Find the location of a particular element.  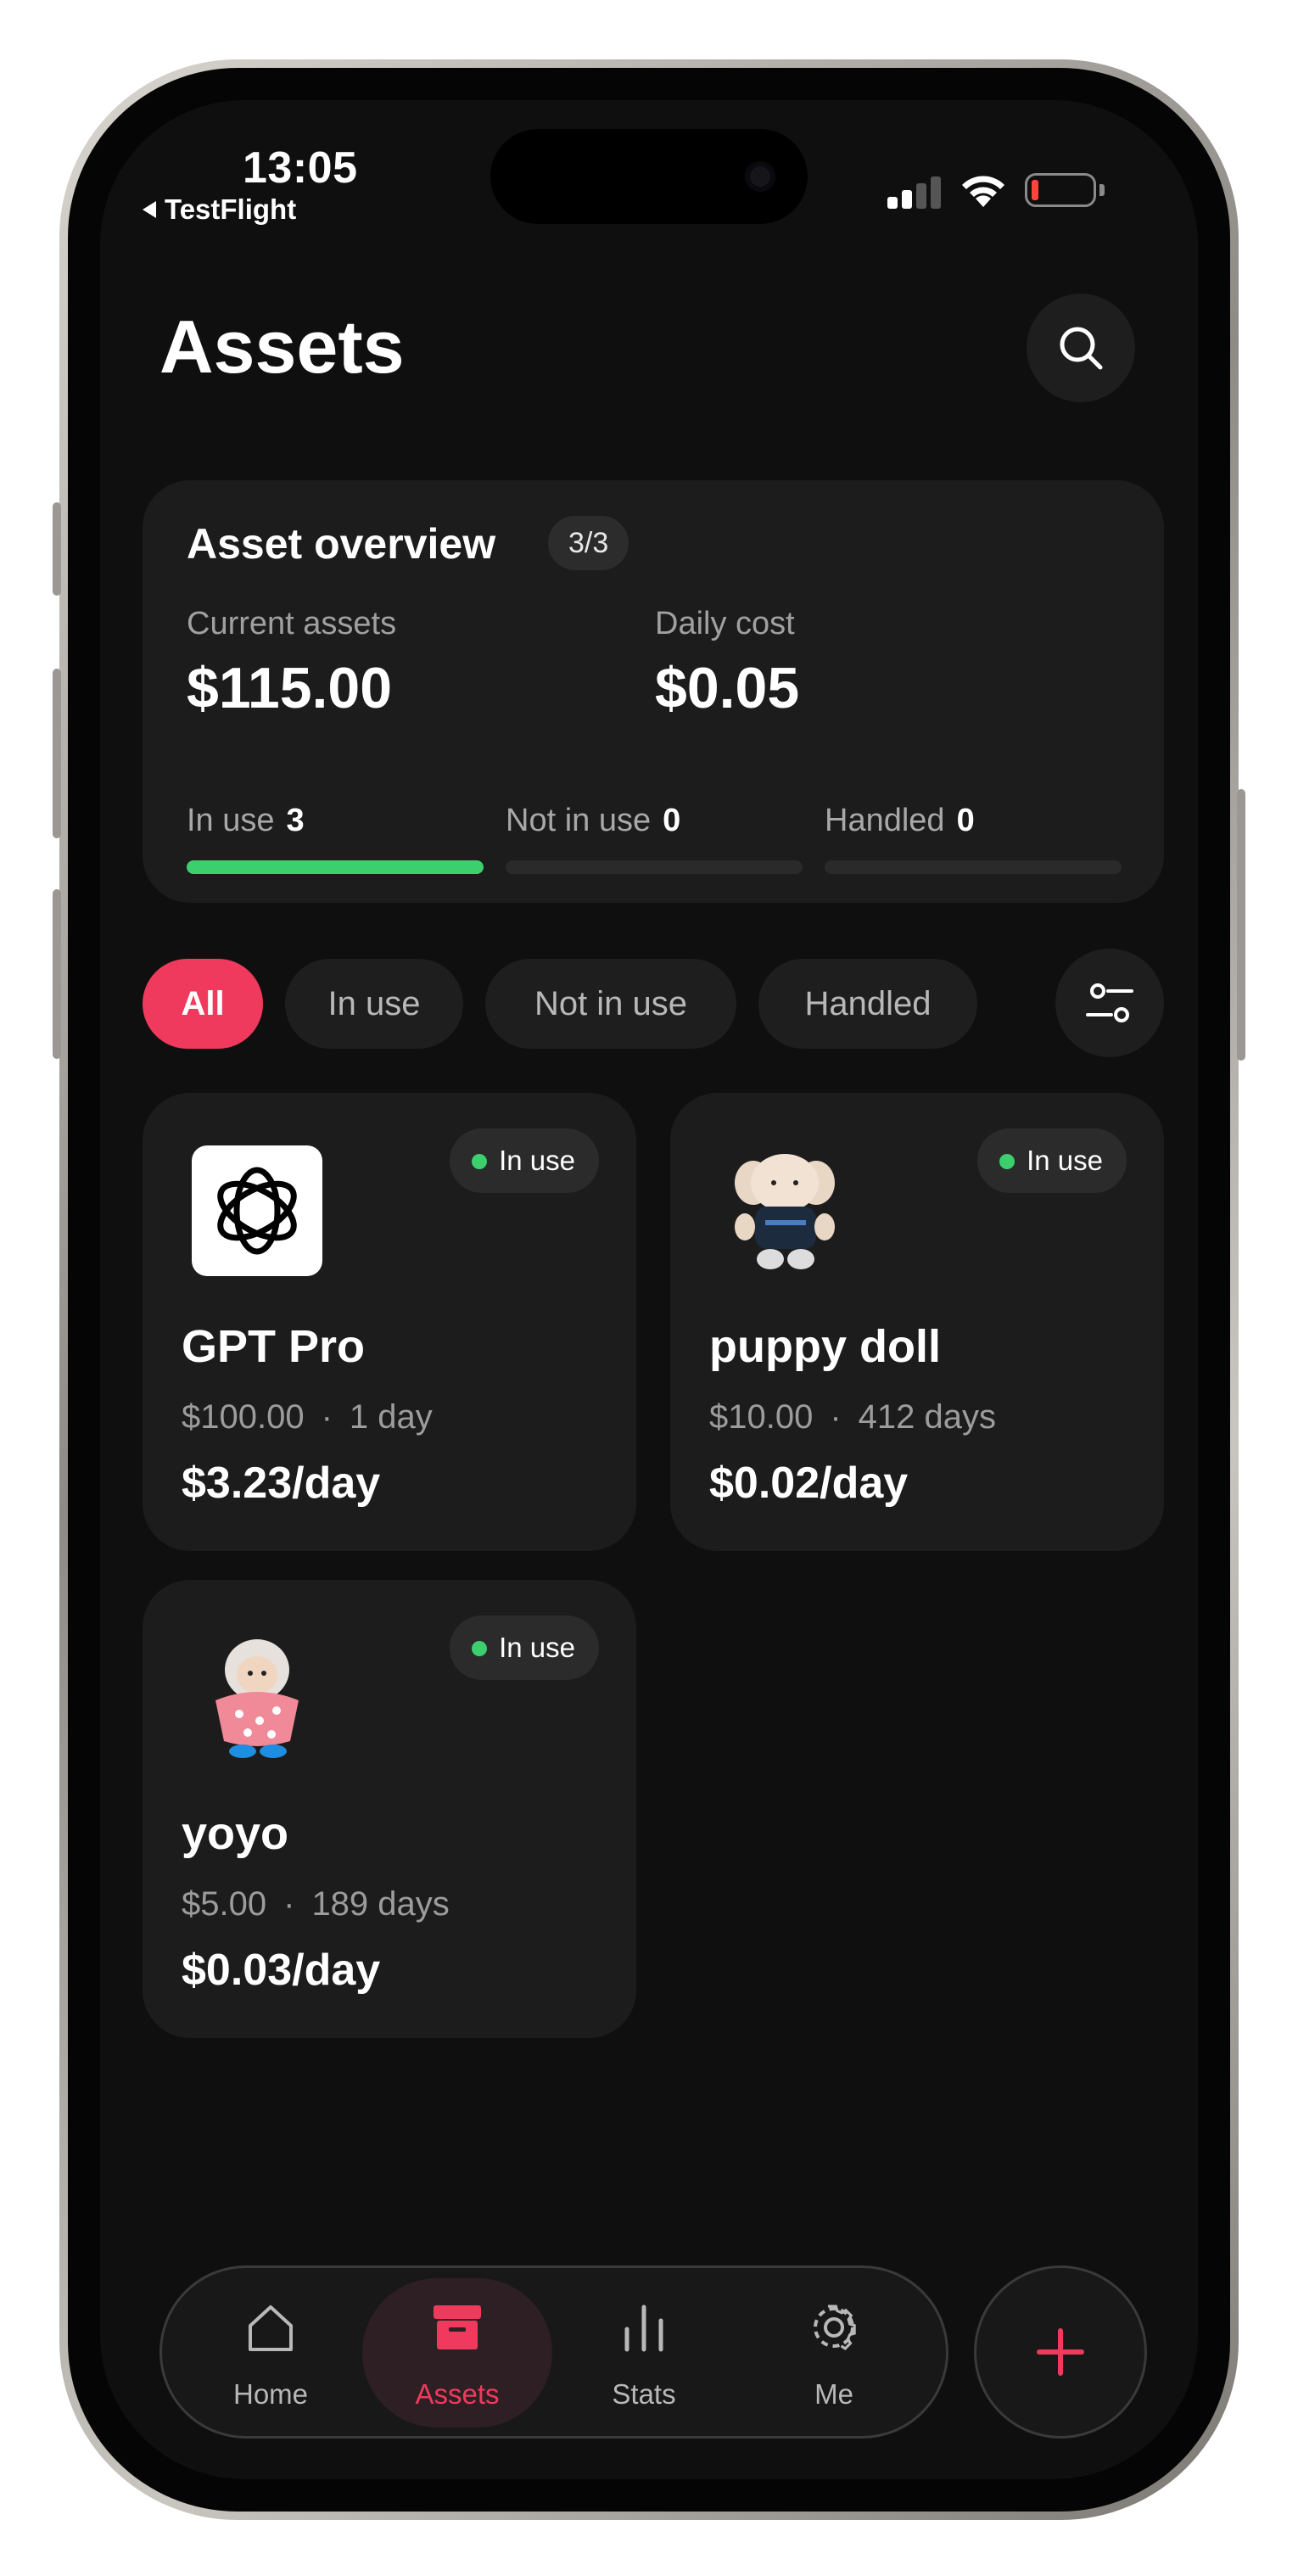

puppy-doll-image is located at coordinates (784, 1210).